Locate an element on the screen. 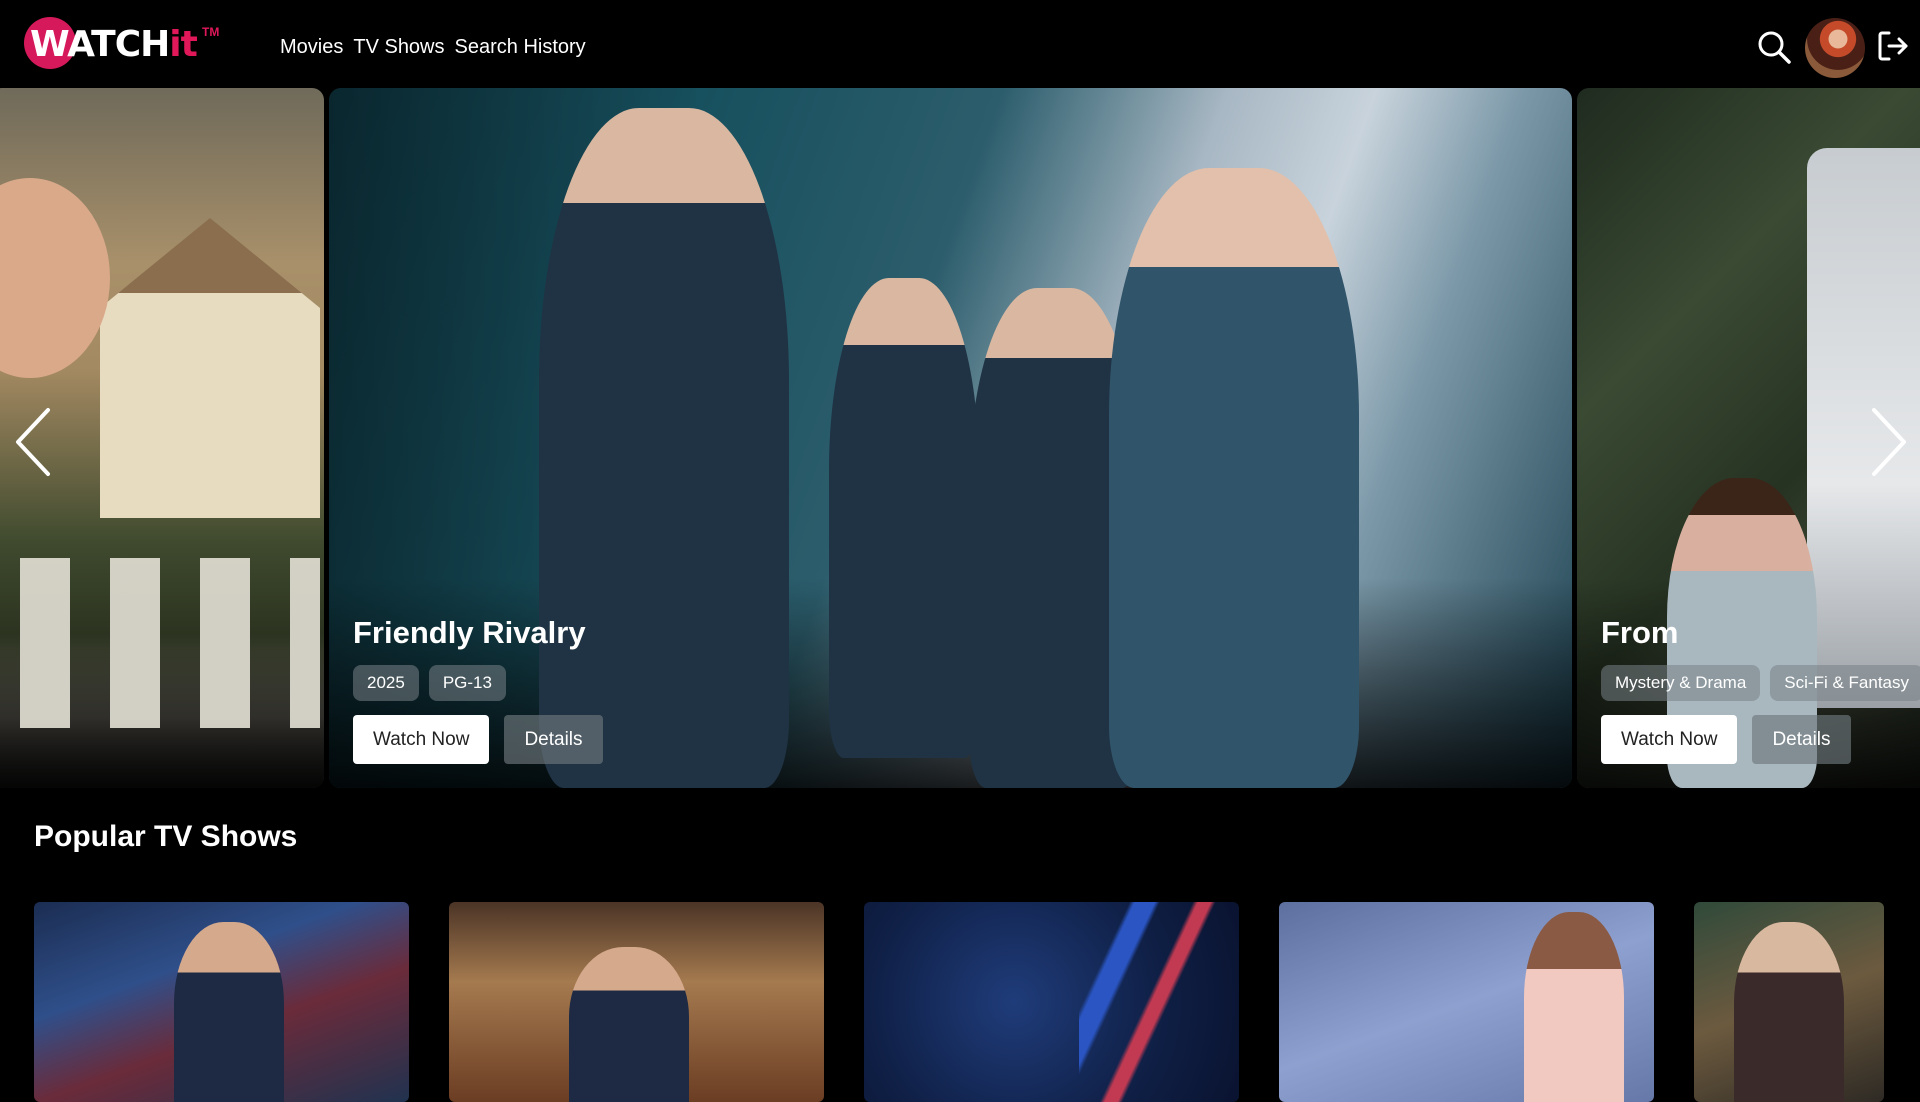 The width and height of the screenshot is (1920, 1102). tag-rating: PG-13 is located at coordinates (467, 683).